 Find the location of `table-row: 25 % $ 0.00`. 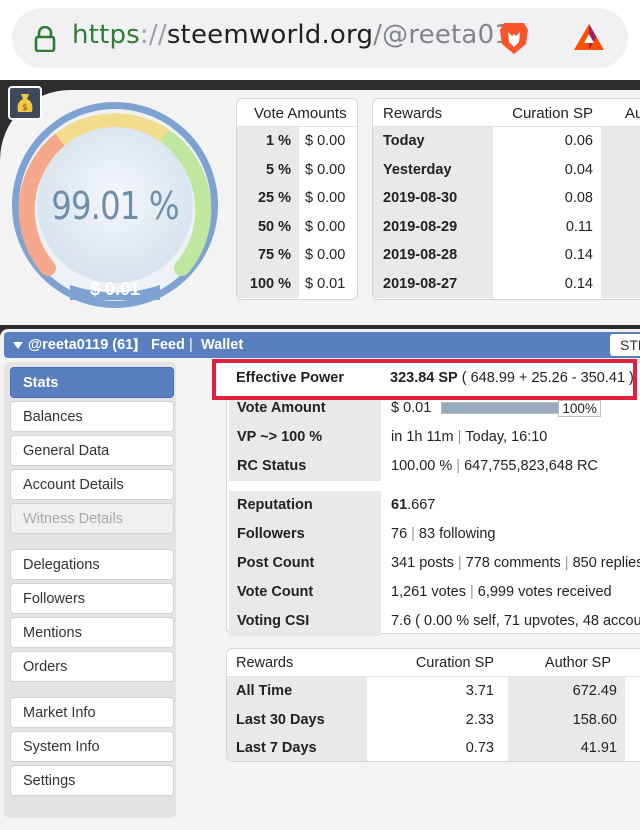

table-row: 25 % $ 0.00 is located at coordinates (297, 198).